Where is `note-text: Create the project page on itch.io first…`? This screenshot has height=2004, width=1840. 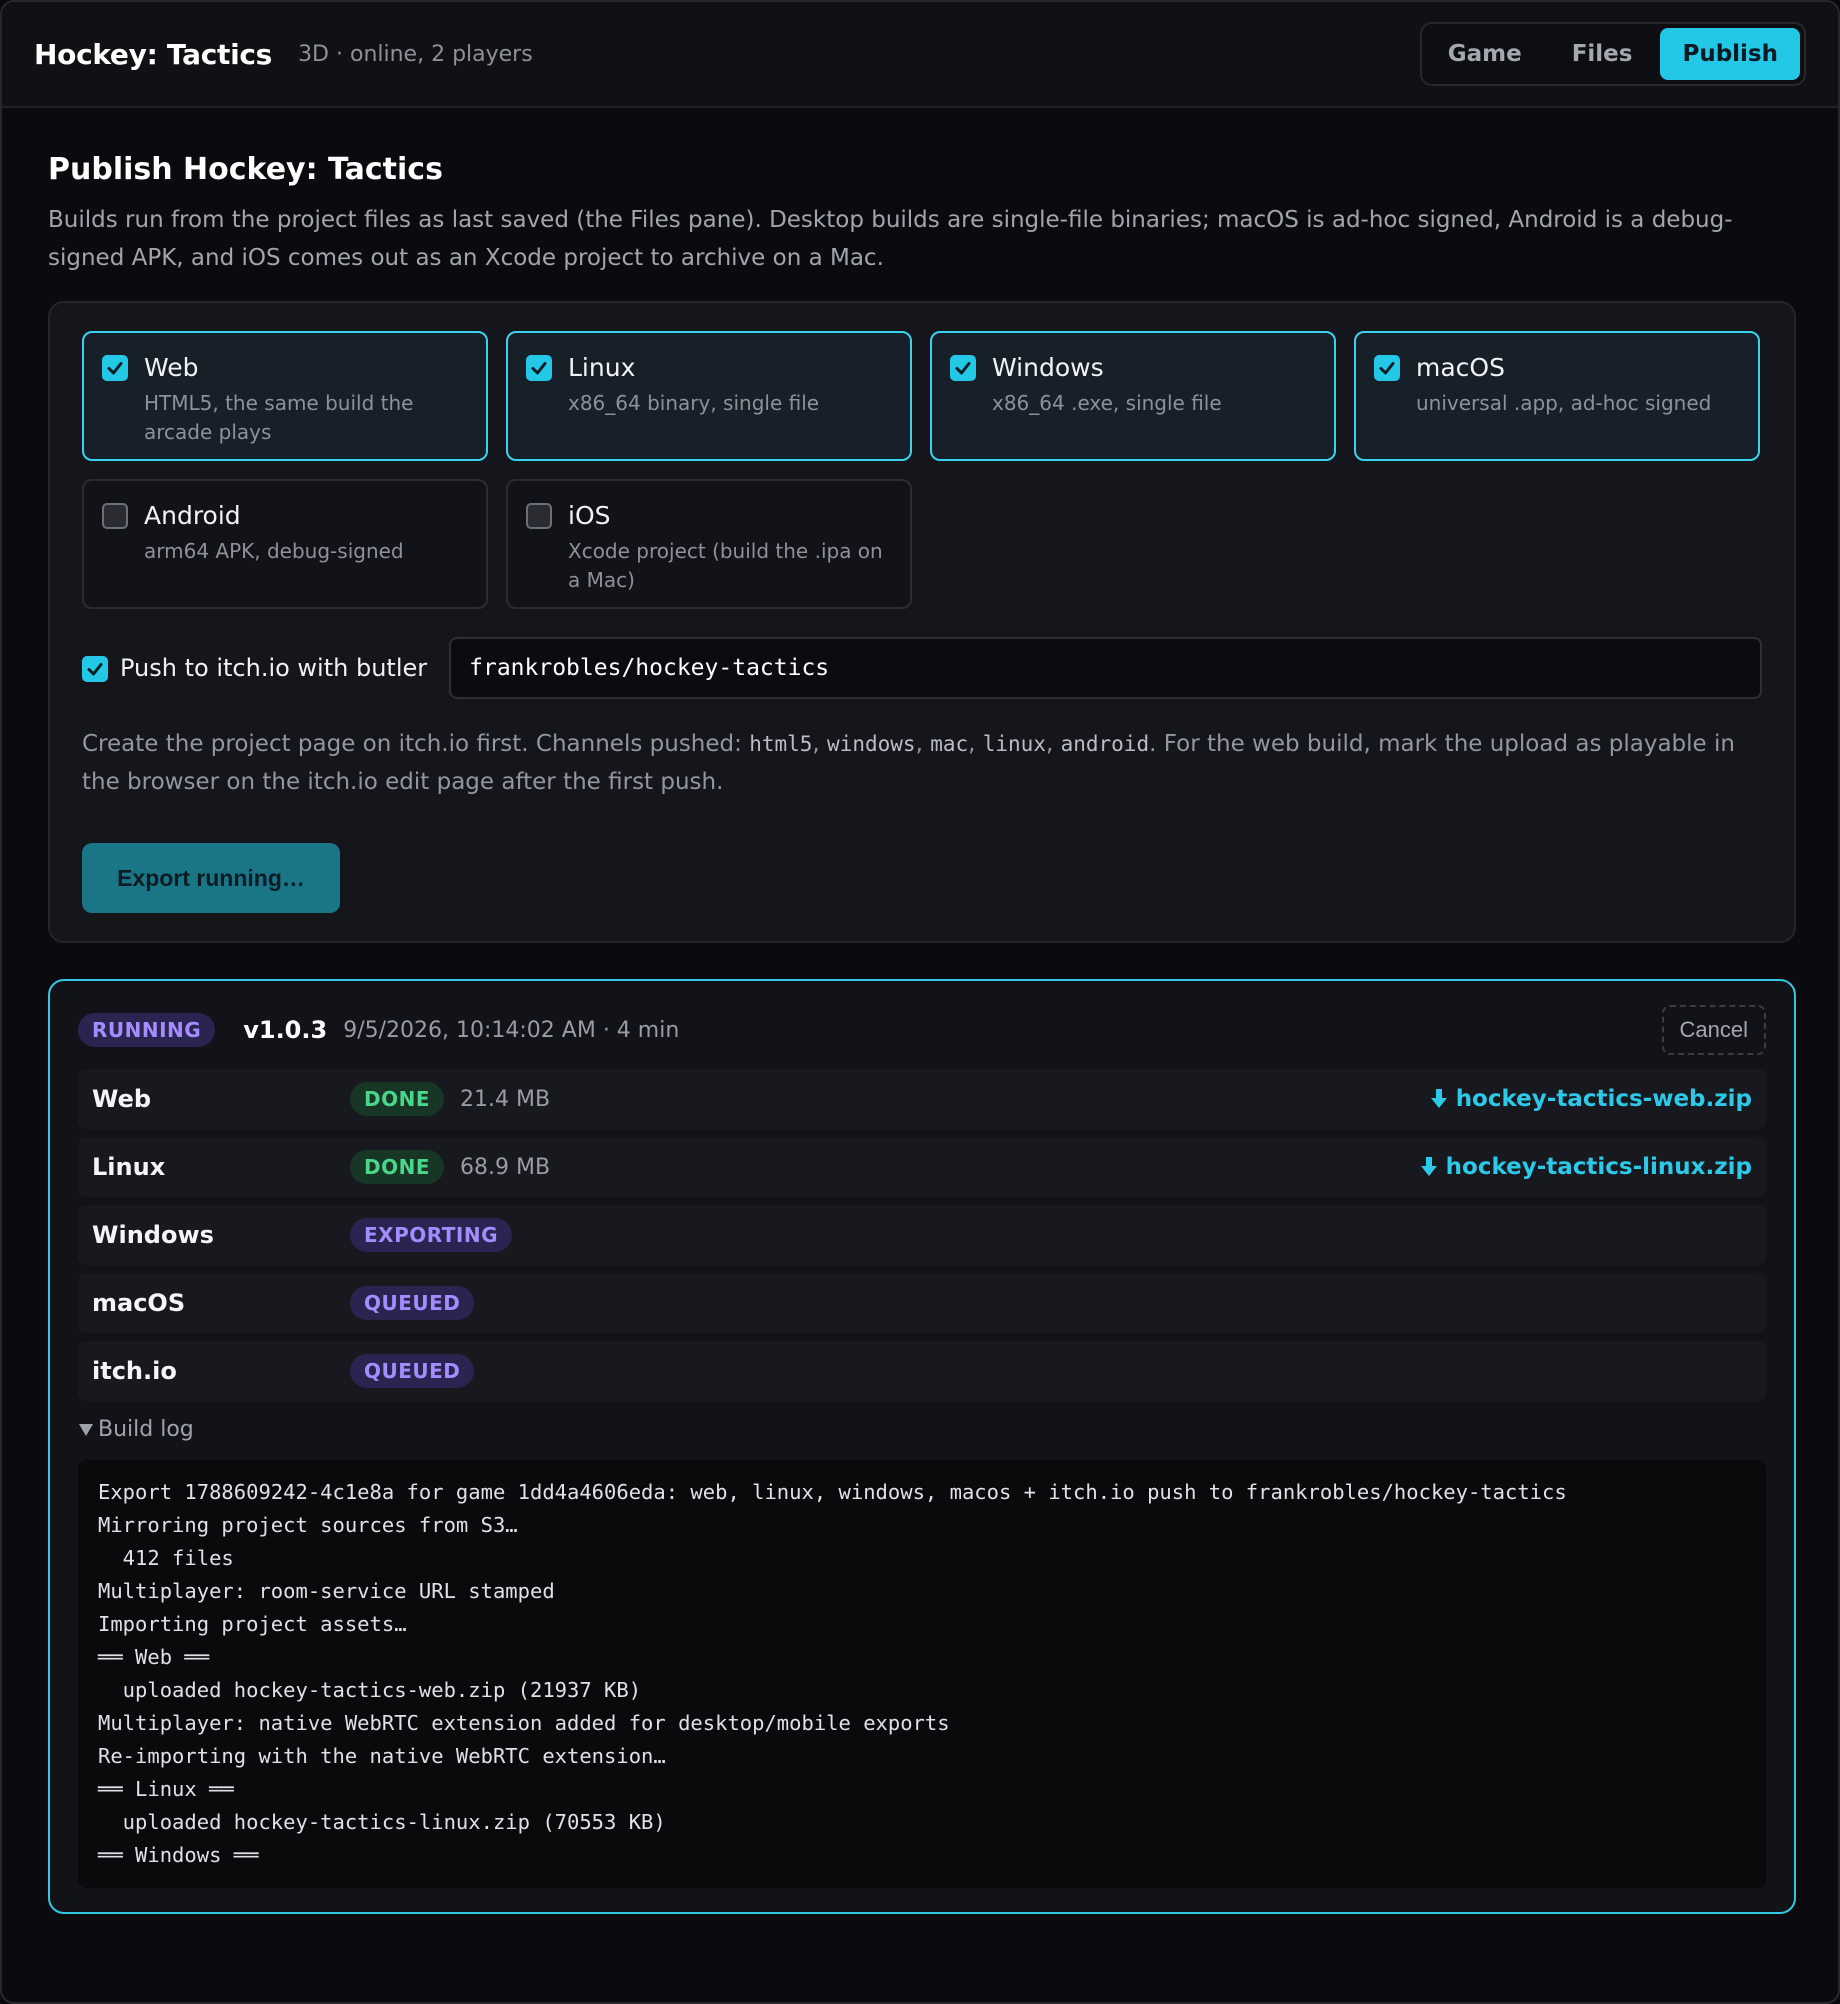
note-text: Create the project page on itch.io first… is located at coordinates (416, 744).